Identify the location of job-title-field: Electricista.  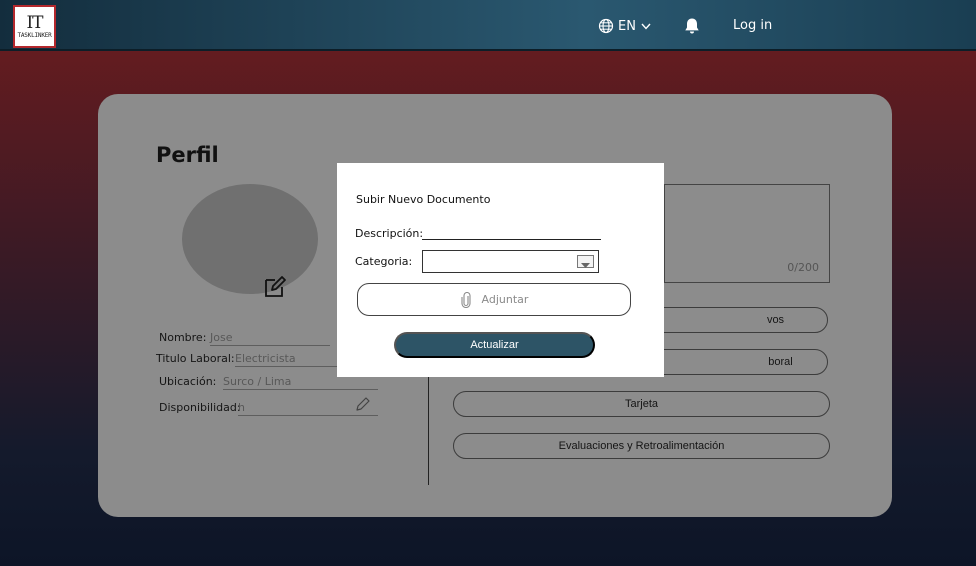
(287, 359).